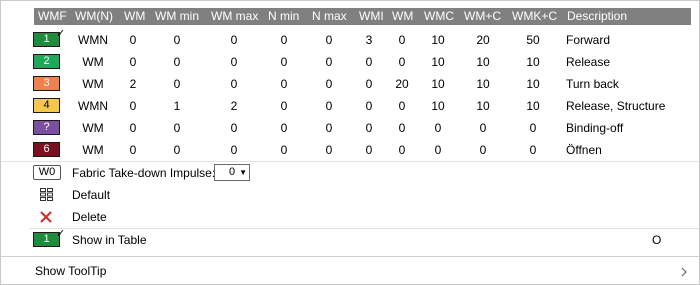  Describe the element at coordinates (46, 194) in the screenshot. I see `grid-icon` at that location.